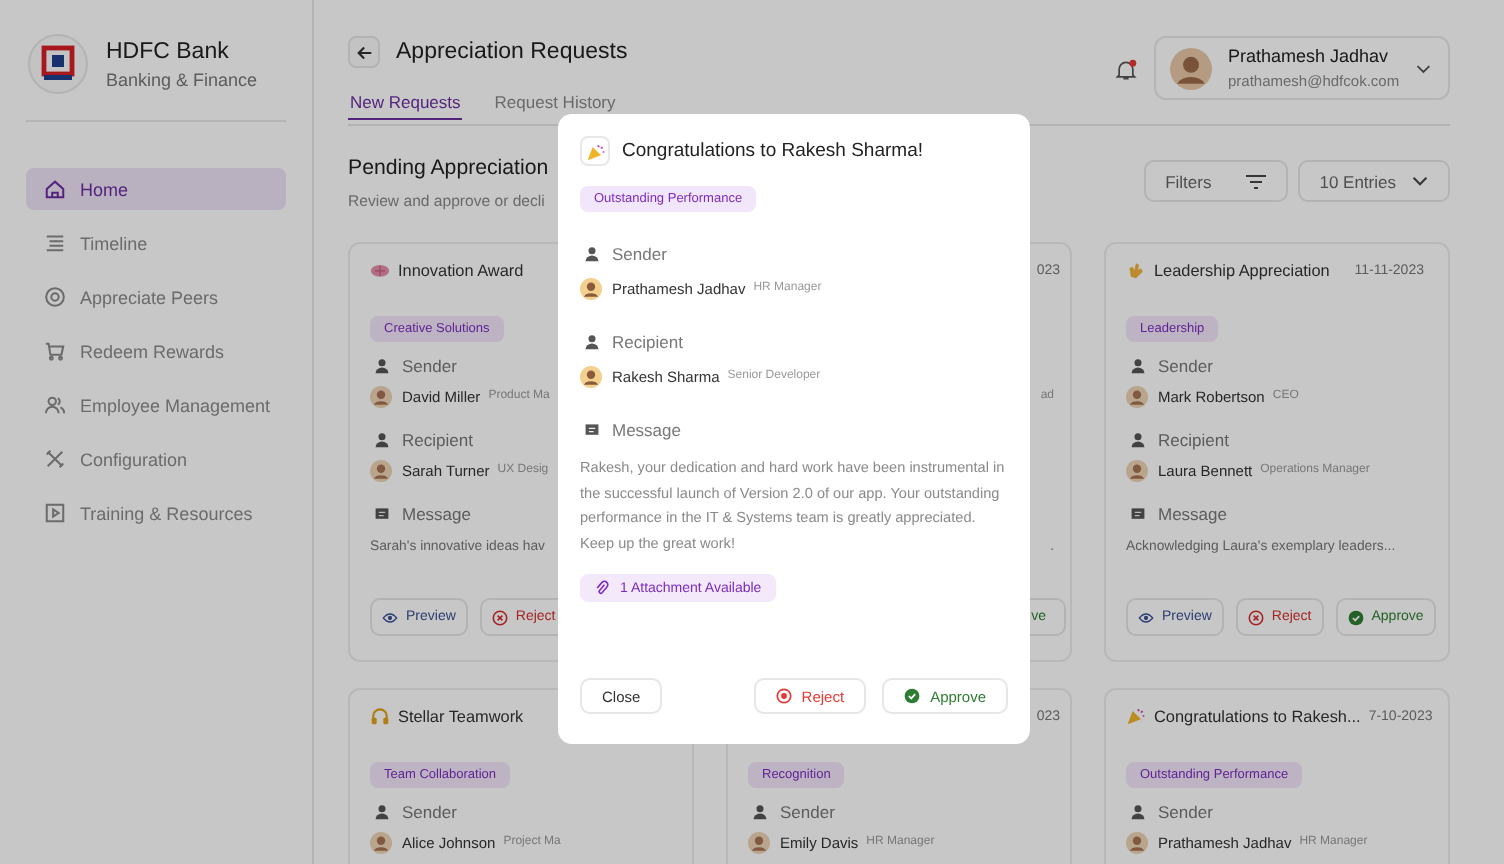 This screenshot has width=1504, height=864. I want to click on headphones-icon, so click(380, 716).